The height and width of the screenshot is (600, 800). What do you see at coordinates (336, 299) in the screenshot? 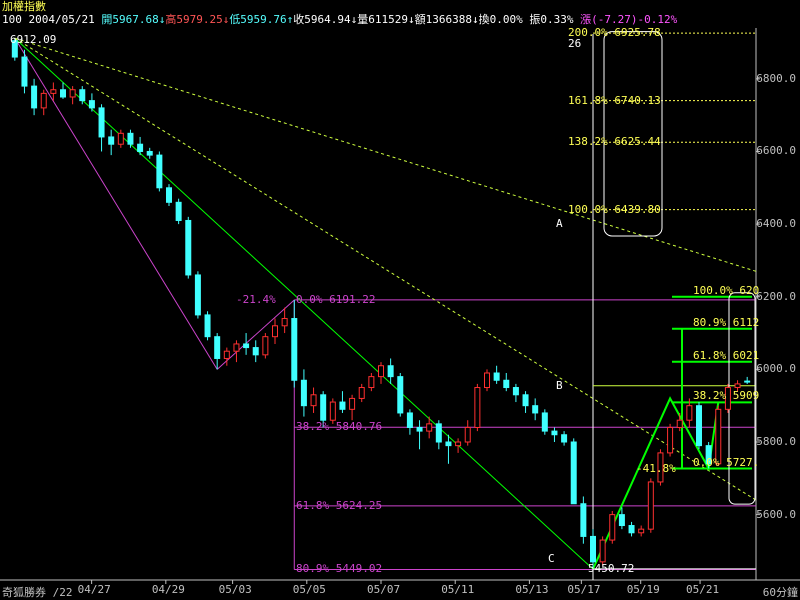
I see `fib-label: 0.0% 6191.22` at bounding box center [336, 299].